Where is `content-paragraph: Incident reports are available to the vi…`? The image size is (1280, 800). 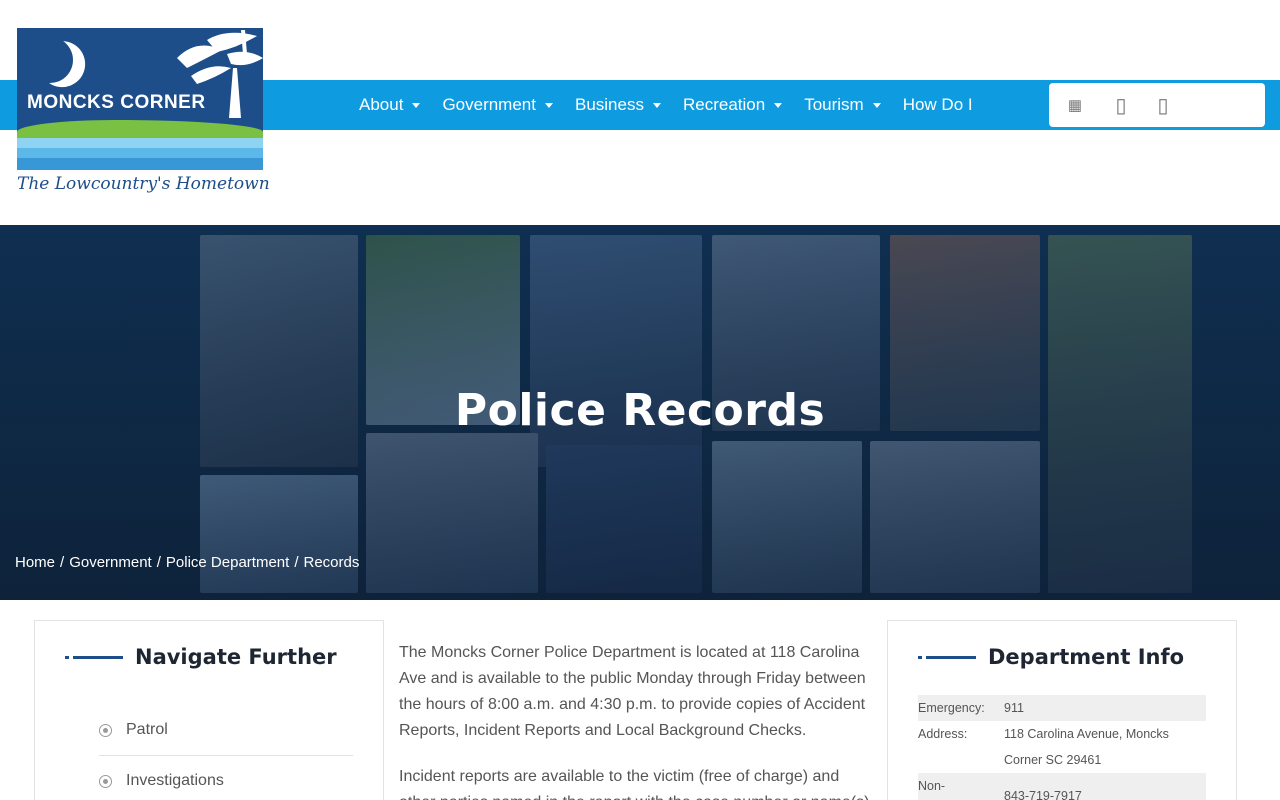 content-paragraph: Incident reports are available to the vi… is located at coordinates (634, 784).